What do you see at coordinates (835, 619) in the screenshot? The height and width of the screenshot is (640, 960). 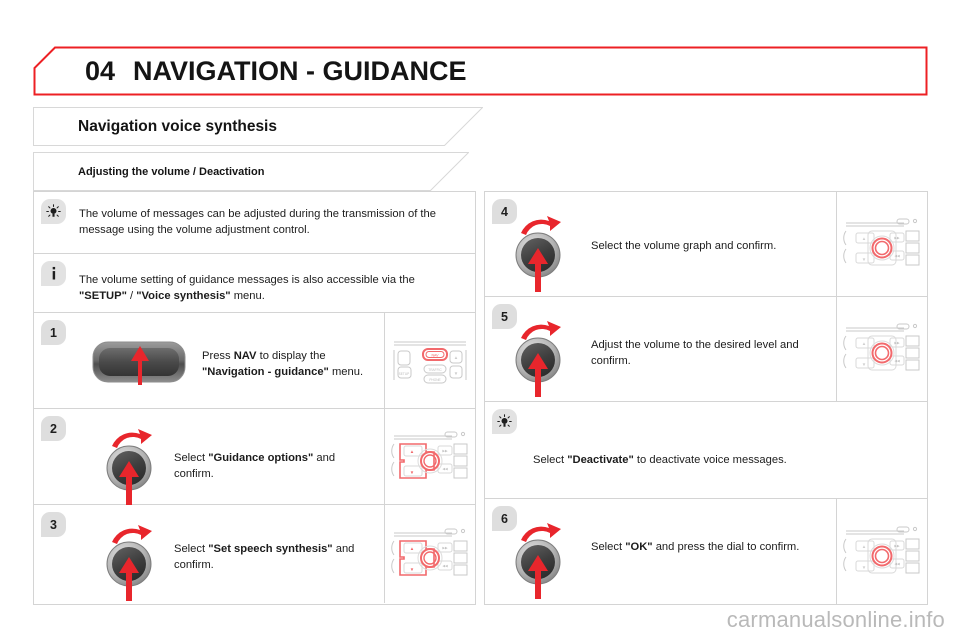 I see `site-watermark: carmanualsonline.info` at bounding box center [835, 619].